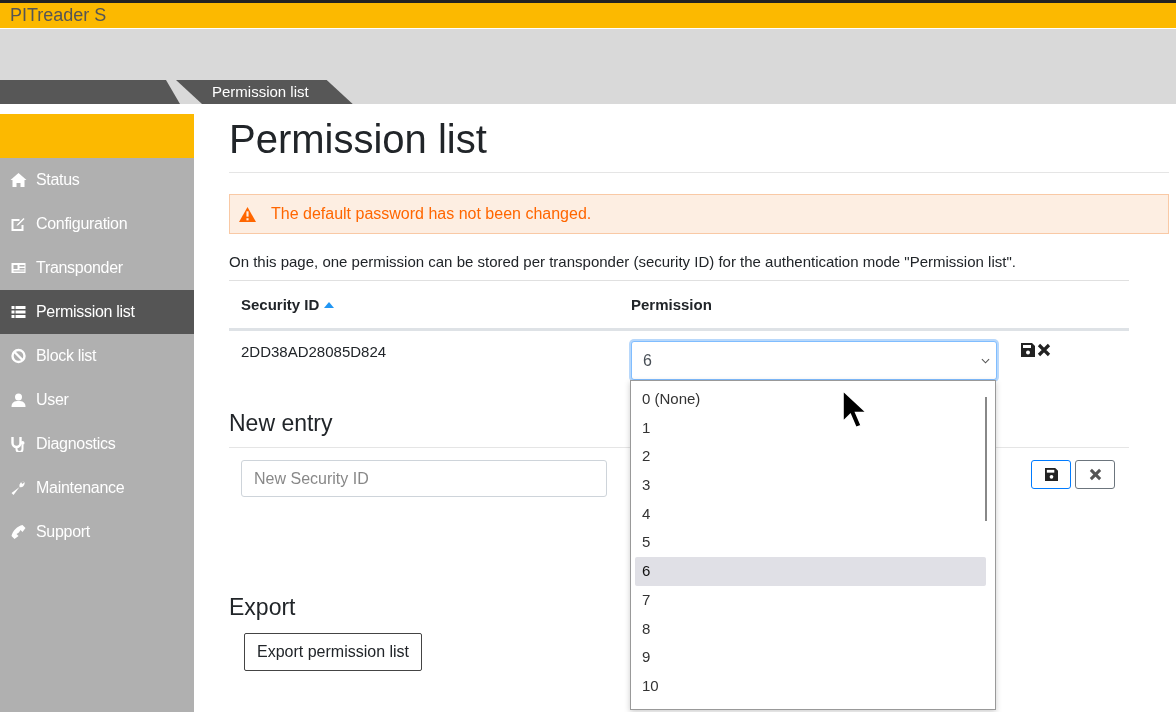  What do you see at coordinates (90, 92) in the screenshot?
I see `breadcrumb-segment` at bounding box center [90, 92].